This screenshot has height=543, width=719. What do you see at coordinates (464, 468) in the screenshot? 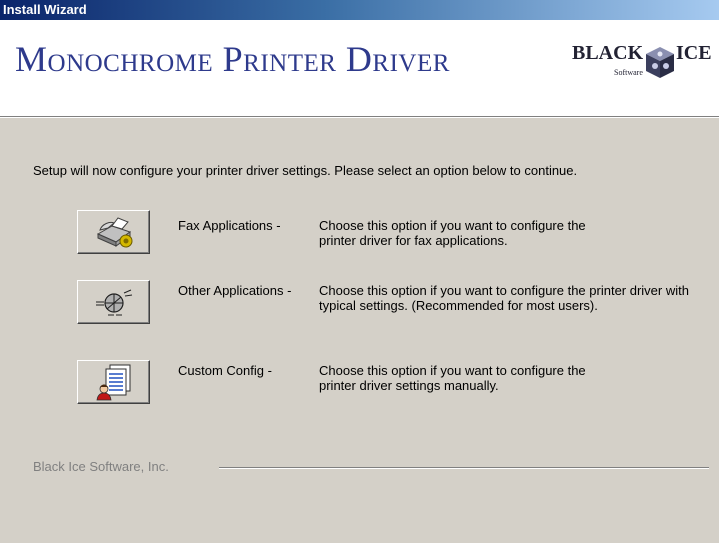
I see `footer-divider` at bounding box center [464, 468].